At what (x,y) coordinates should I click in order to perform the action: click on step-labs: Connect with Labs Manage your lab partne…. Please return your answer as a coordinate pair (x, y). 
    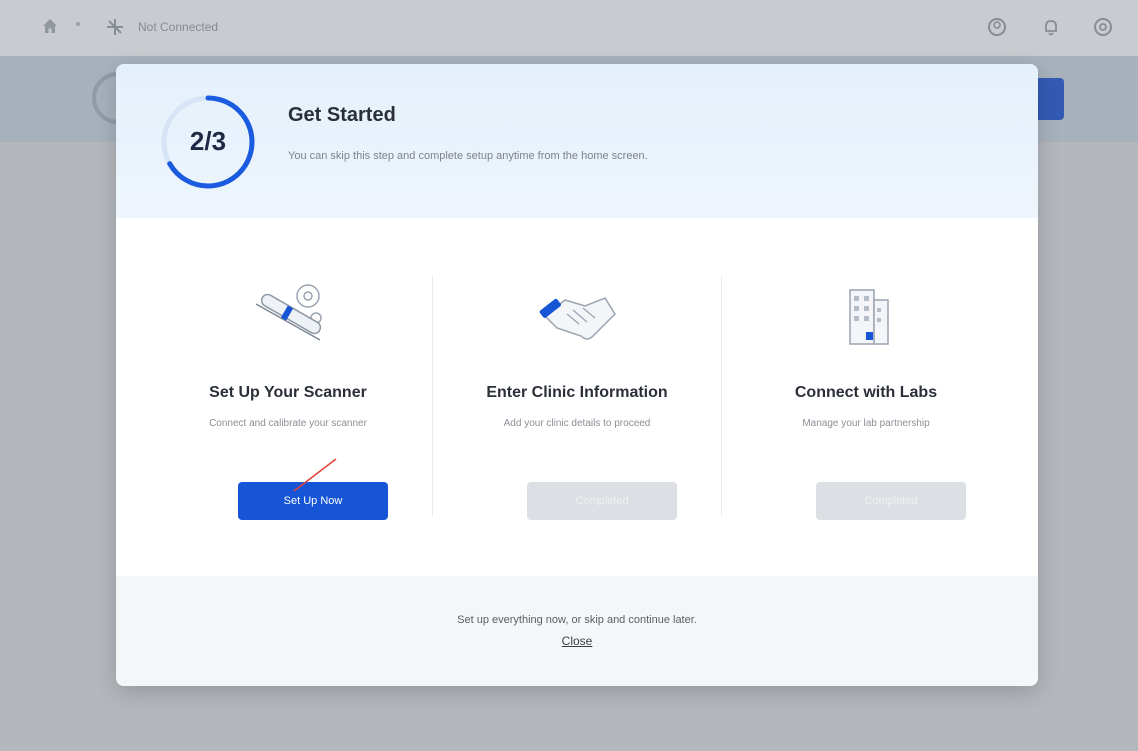
    Looking at the image, I should click on (866, 397).